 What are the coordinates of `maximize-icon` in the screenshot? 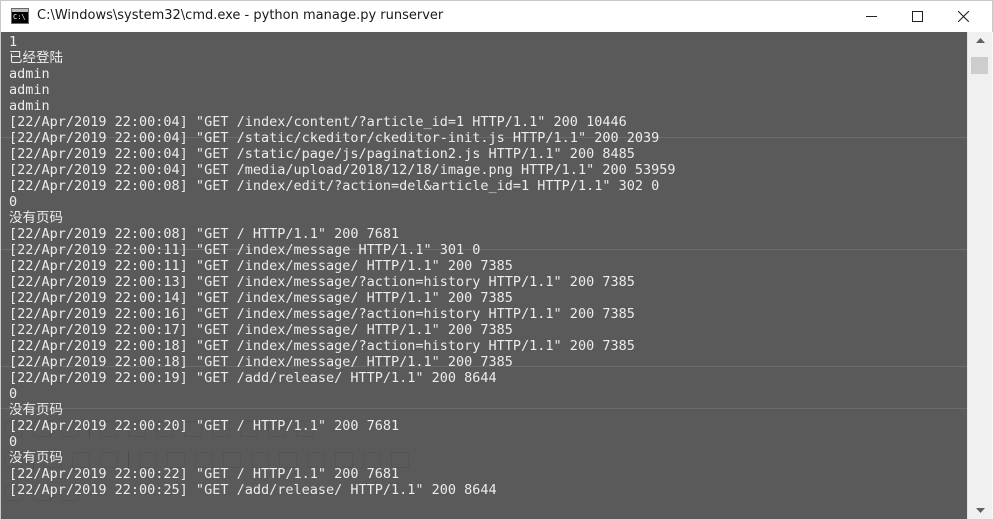 It's located at (917, 16).